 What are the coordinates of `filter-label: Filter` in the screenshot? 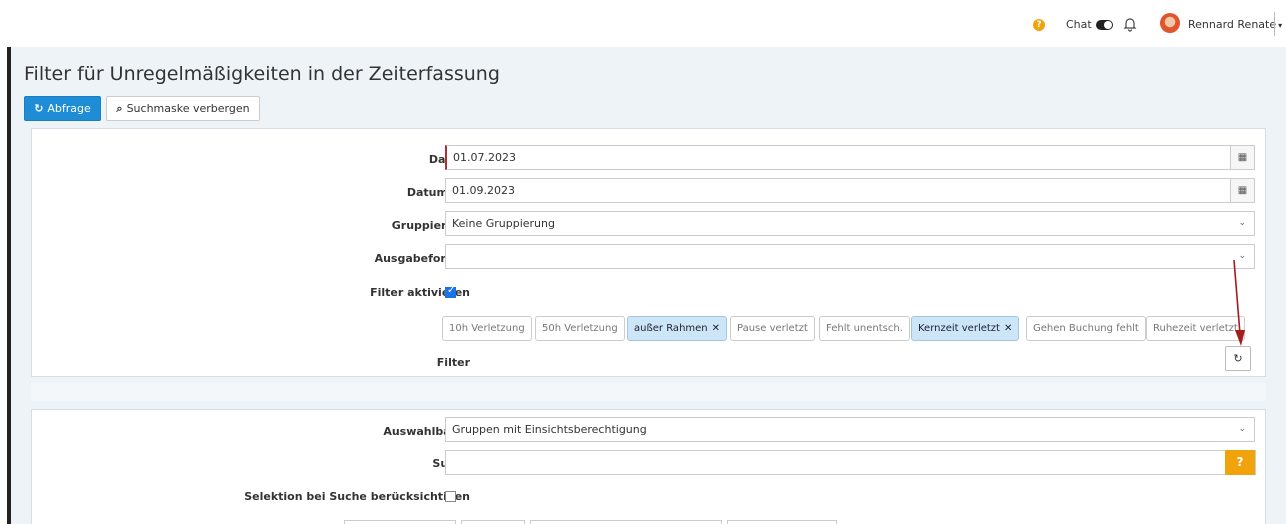 It's located at (453, 362).